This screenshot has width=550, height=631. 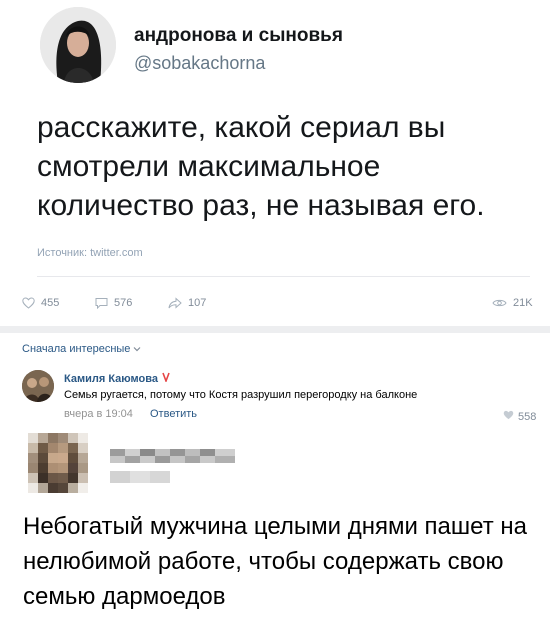 What do you see at coordinates (50, 303) in the screenshot?
I see `like-count: 455` at bounding box center [50, 303].